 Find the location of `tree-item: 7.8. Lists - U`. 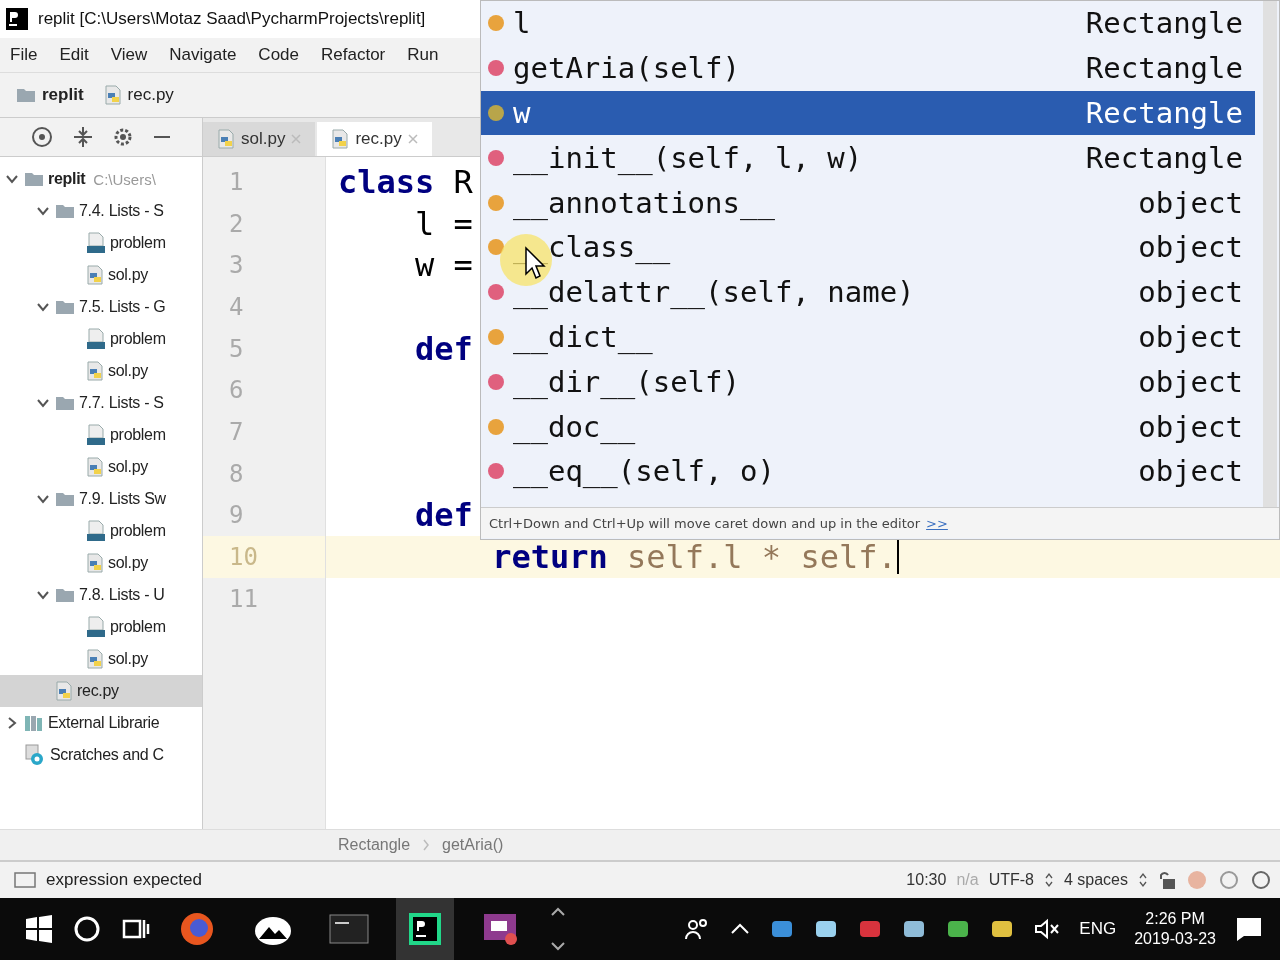

tree-item: 7.8. Lists - U is located at coordinates (122, 595).